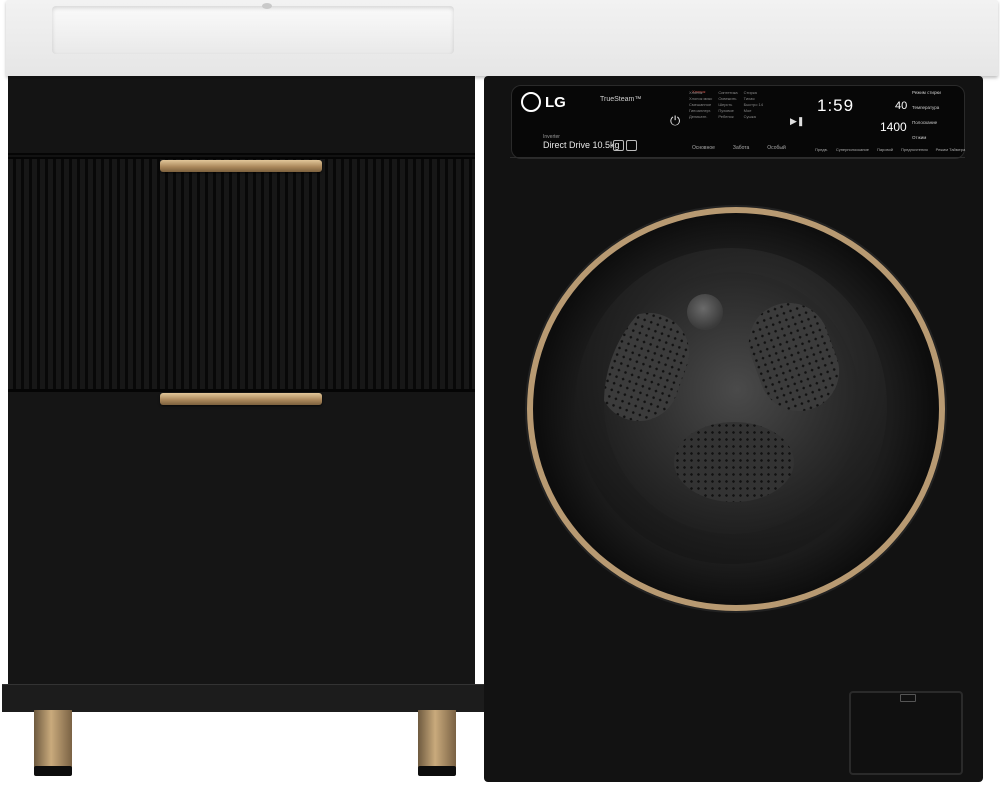 This screenshot has height=785, width=1000. Describe the element at coordinates (727, 98) in the screenshot. I see `program-item: Освежить` at that location.